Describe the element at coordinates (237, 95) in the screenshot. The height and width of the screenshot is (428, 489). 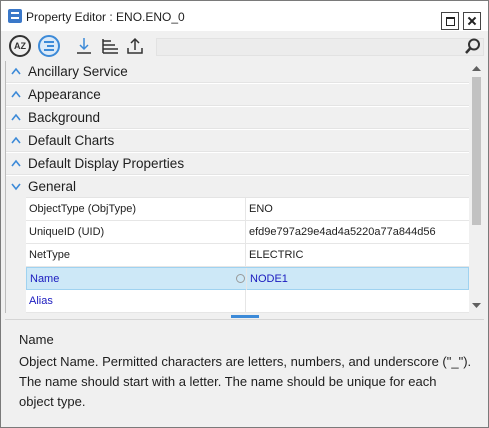
I see `category-appearance: Appearance` at that location.